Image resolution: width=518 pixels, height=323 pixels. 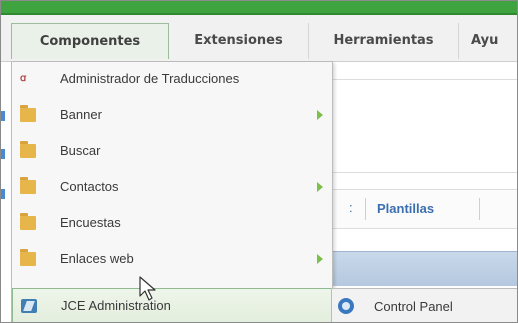 I want to click on menu-item-administrador-traducciones: ꭤ Administrador de Traducciones, so click(x=172, y=80).